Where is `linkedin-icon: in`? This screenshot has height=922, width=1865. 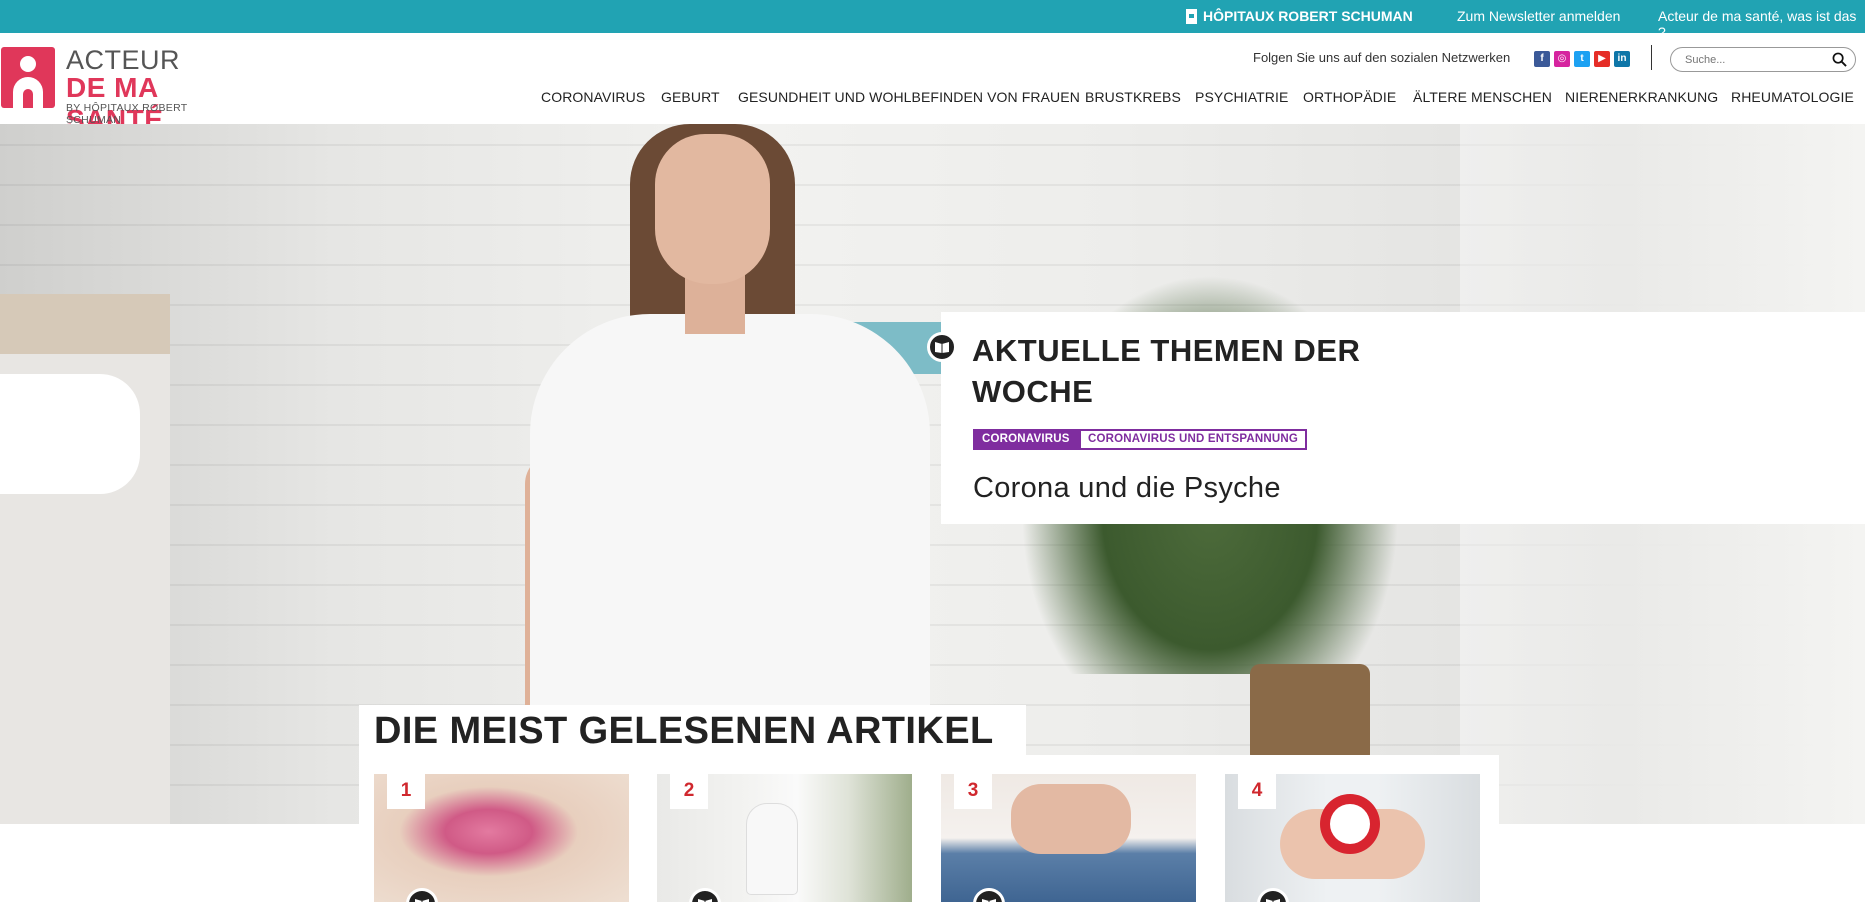 linkedin-icon: in is located at coordinates (1622, 59).